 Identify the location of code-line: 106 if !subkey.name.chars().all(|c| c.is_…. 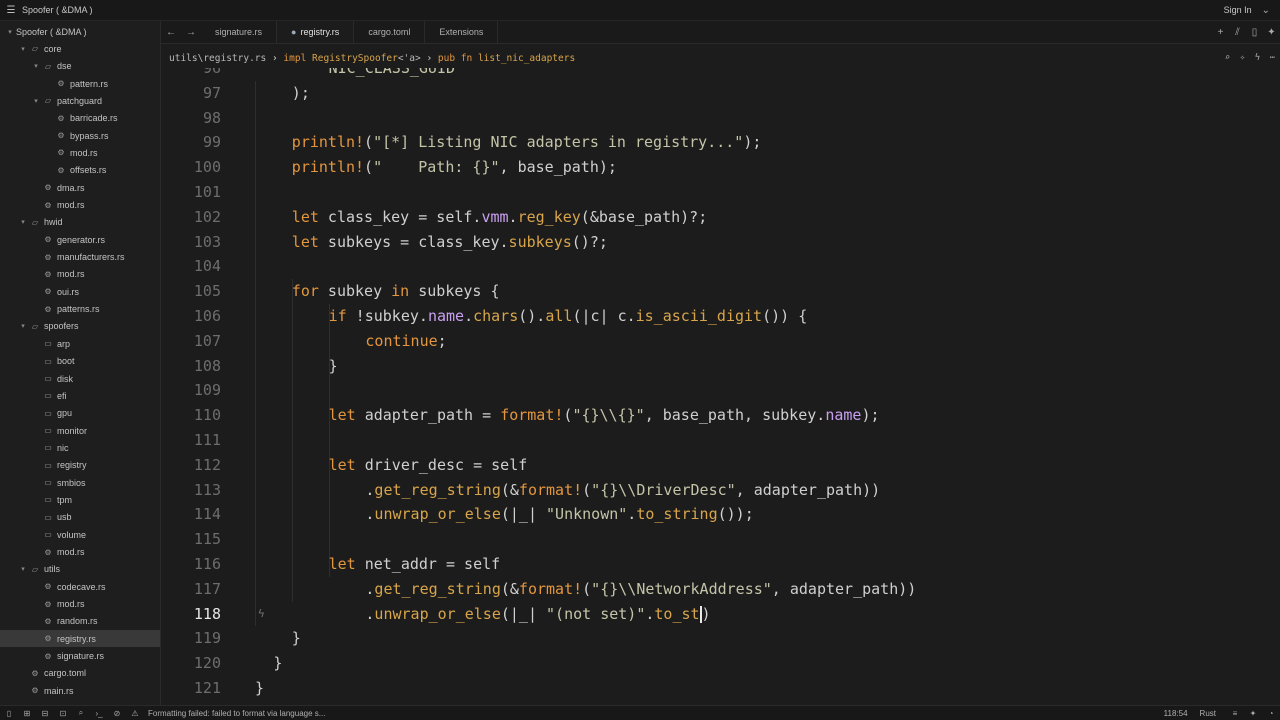
(720, 316).